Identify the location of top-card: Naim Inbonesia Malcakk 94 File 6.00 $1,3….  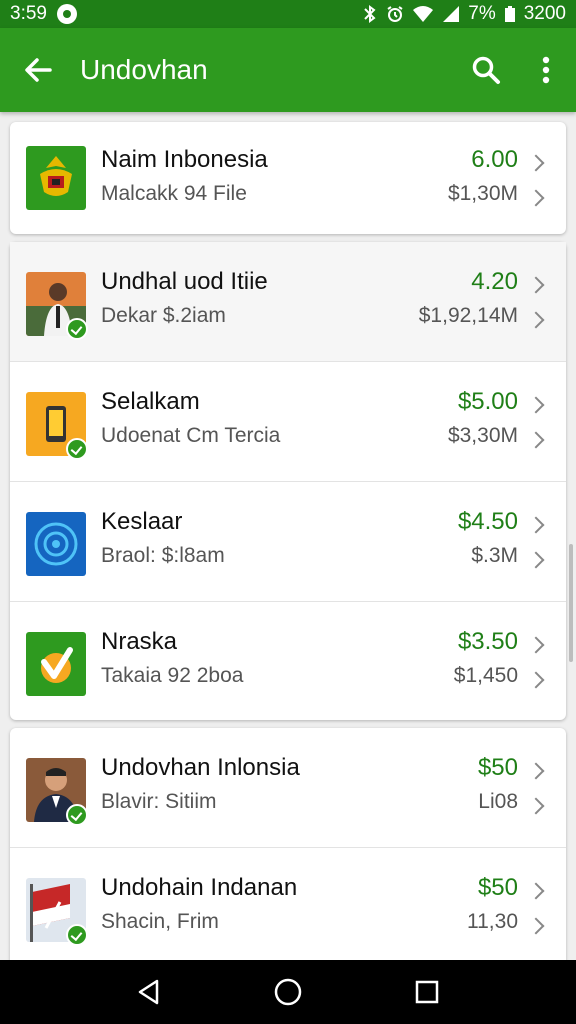
(288, 178).